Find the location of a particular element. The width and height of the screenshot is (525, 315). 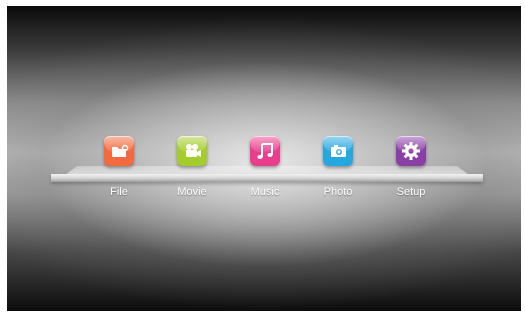

menu-item-photo: Photo is located at coordinates (338, 172).